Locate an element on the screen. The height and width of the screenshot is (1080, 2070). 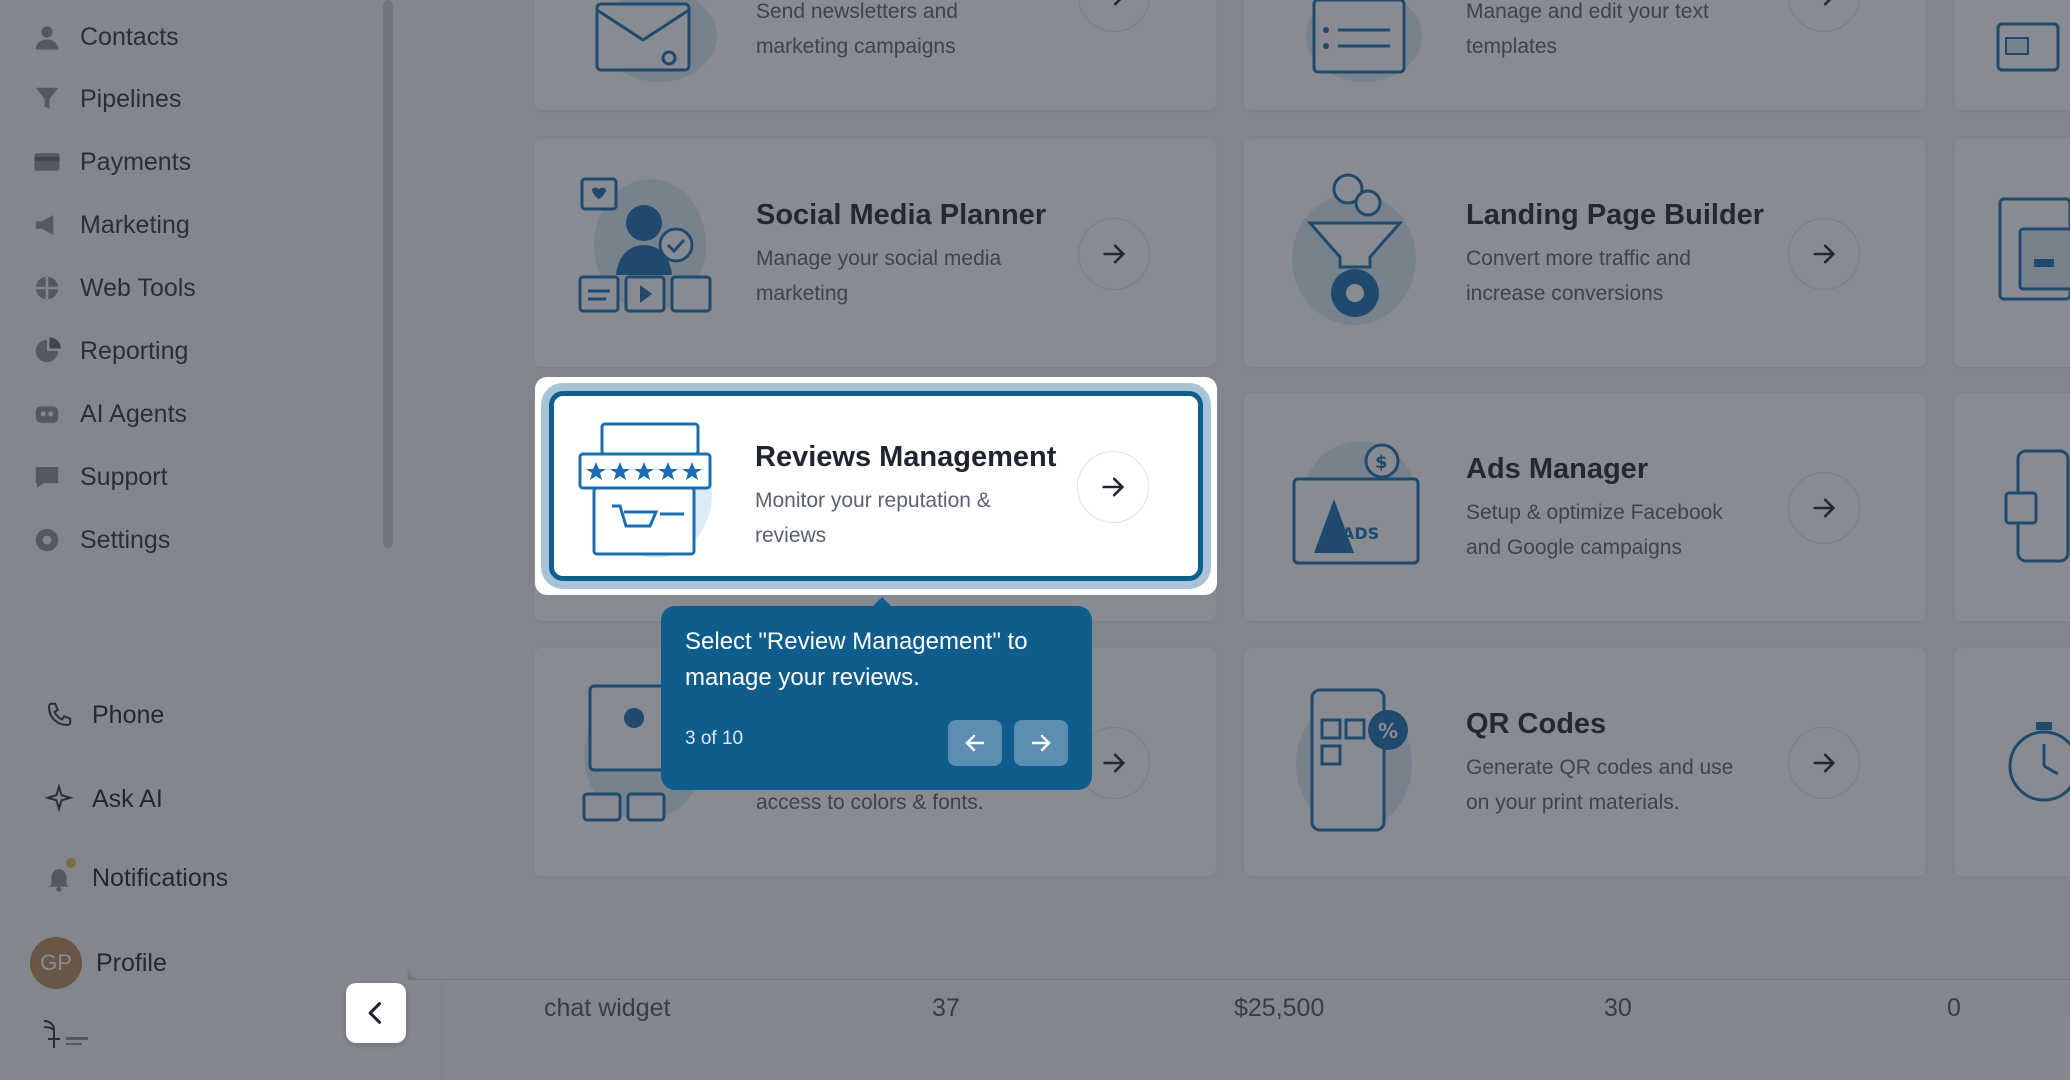
pie-chart-icon is located at coordinates (47, 351).